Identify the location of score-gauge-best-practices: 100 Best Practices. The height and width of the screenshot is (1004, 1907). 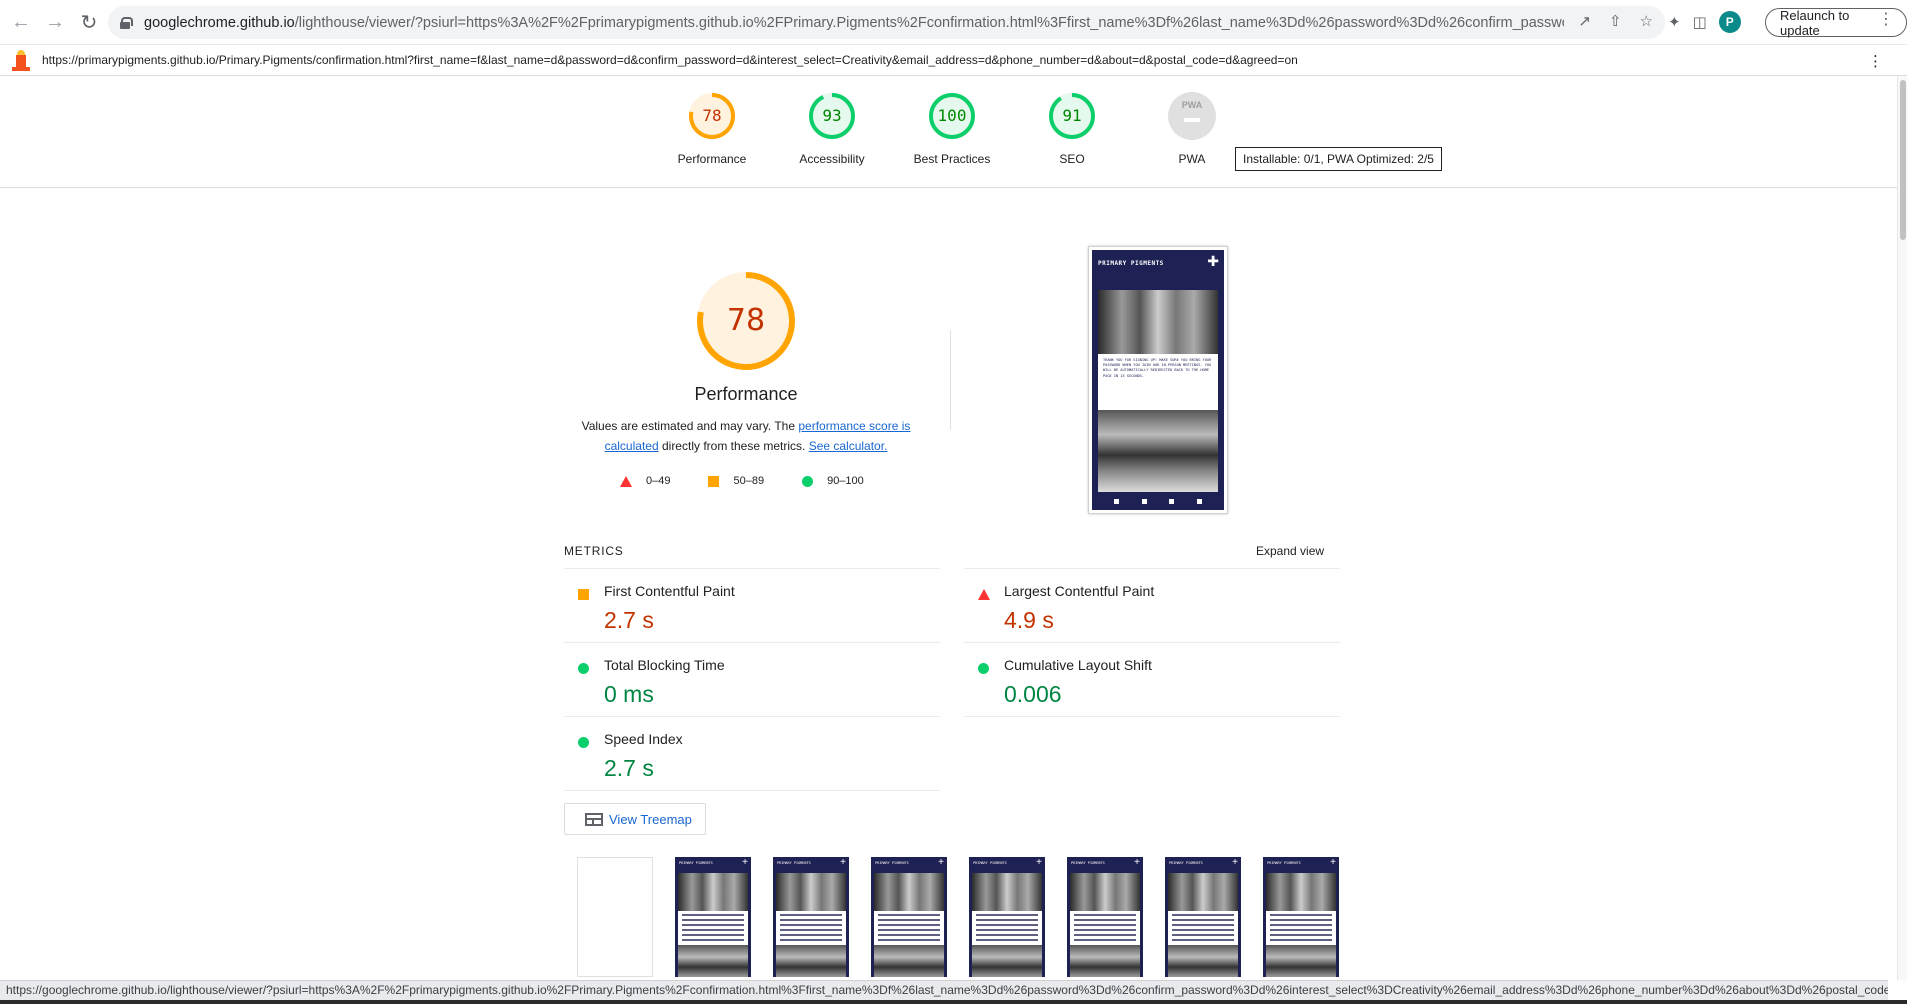
(952, 121).